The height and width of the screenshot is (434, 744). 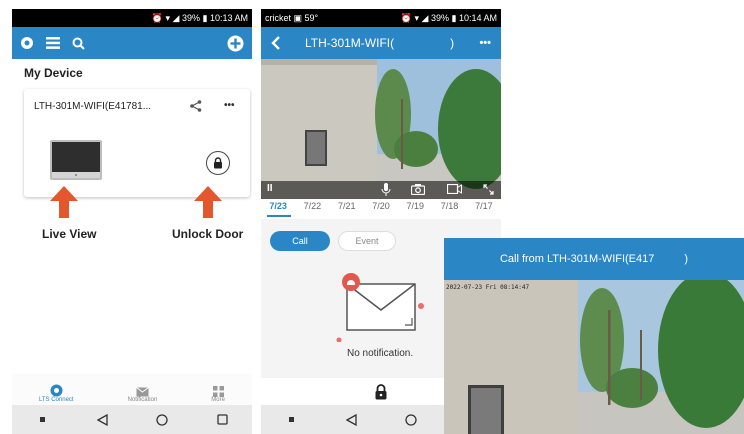 I want to click on carrier-name: cricket, so click(x=278, y=17).